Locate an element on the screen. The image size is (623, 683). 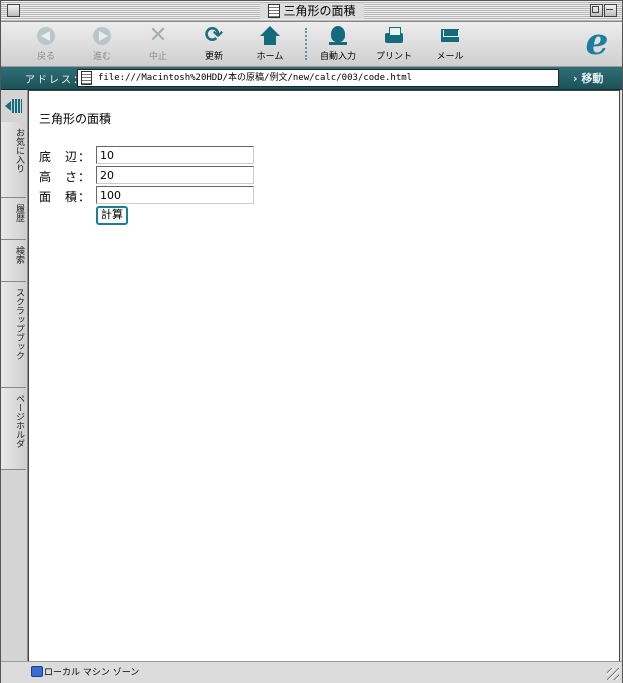
tab-search: 検索 is located at coordinates (13, 261).